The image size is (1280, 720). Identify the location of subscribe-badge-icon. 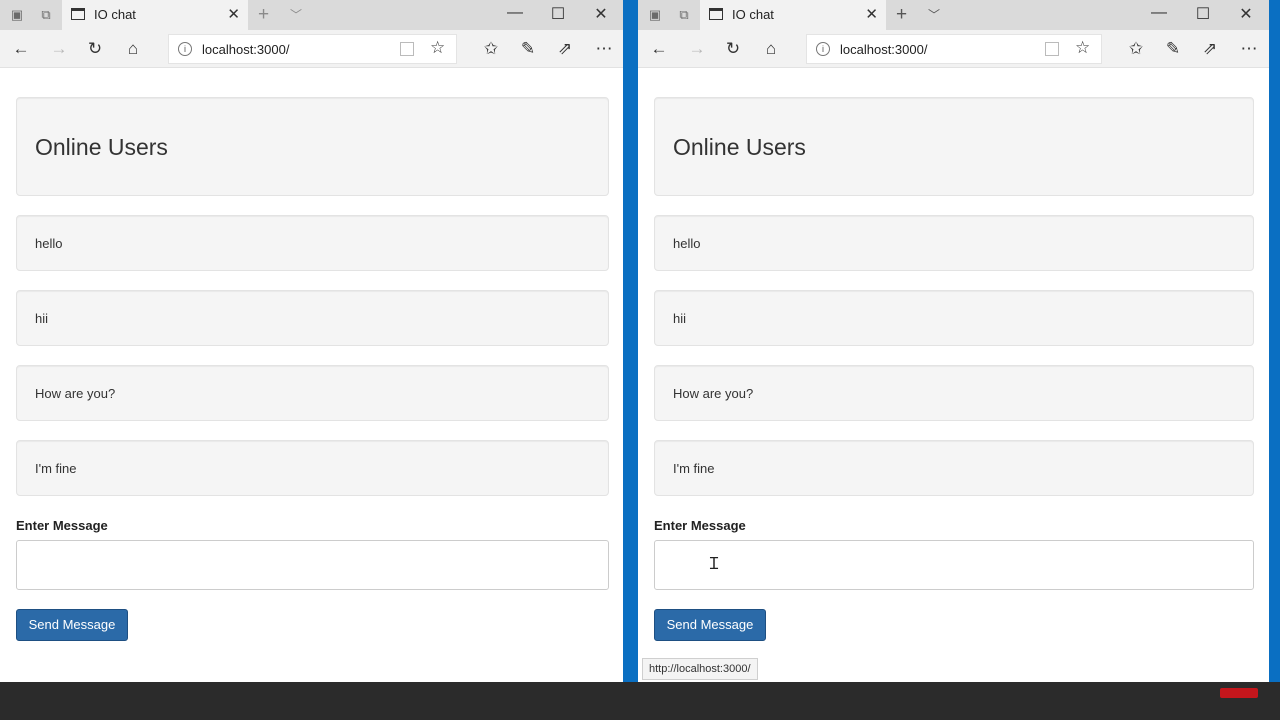
(1239, 693).